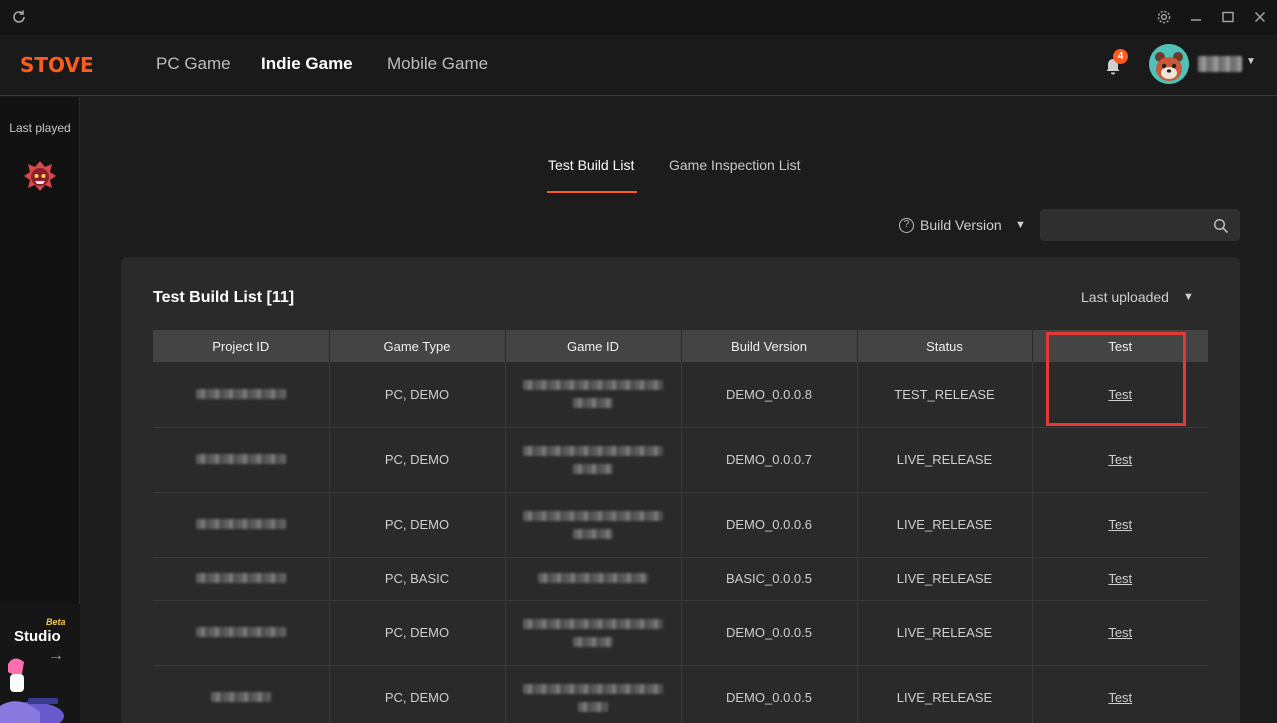 This screenshot has height=723, width=1277. I want to click on close-icon, so click(1260, 17).